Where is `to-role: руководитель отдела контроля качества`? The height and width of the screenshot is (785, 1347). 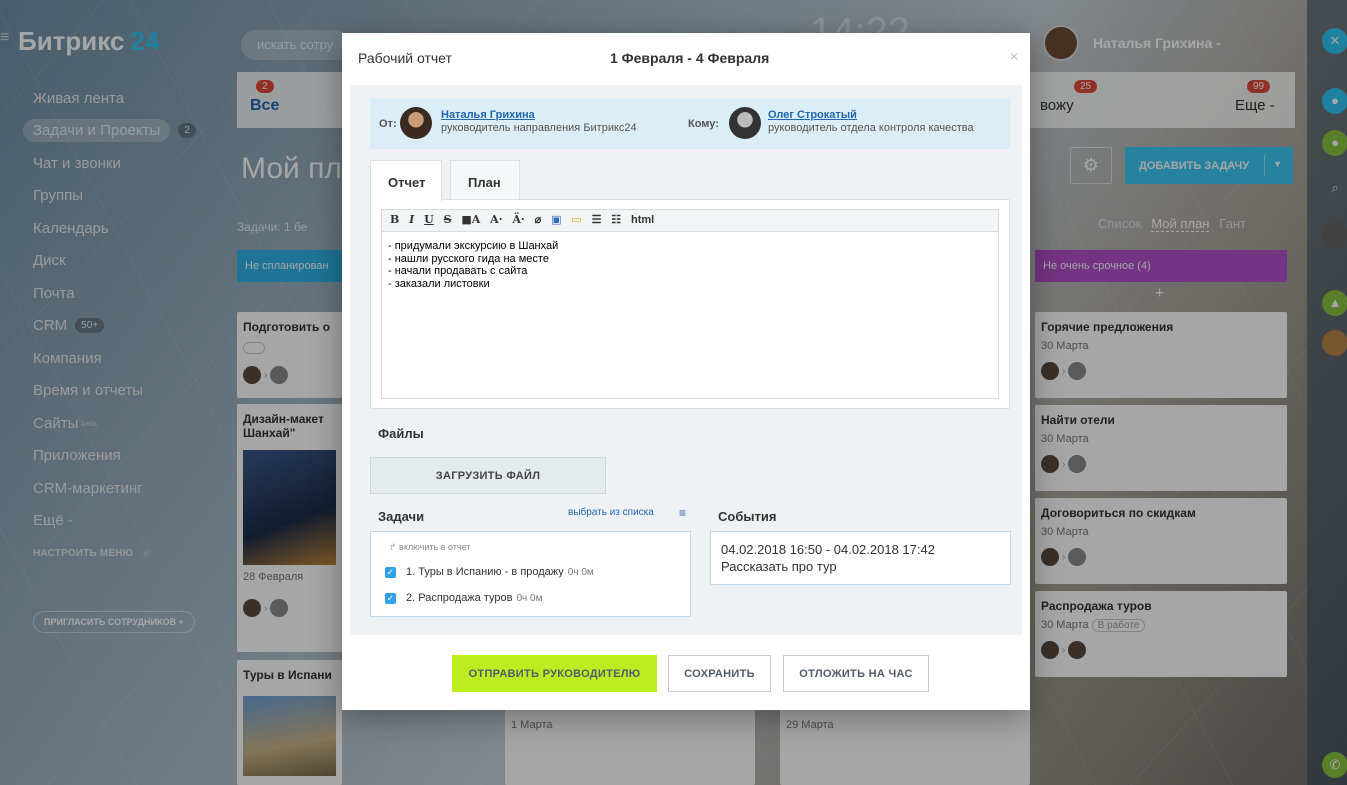 to-role: руководитель отдела контроля качества is located at coordinates (871, 128).